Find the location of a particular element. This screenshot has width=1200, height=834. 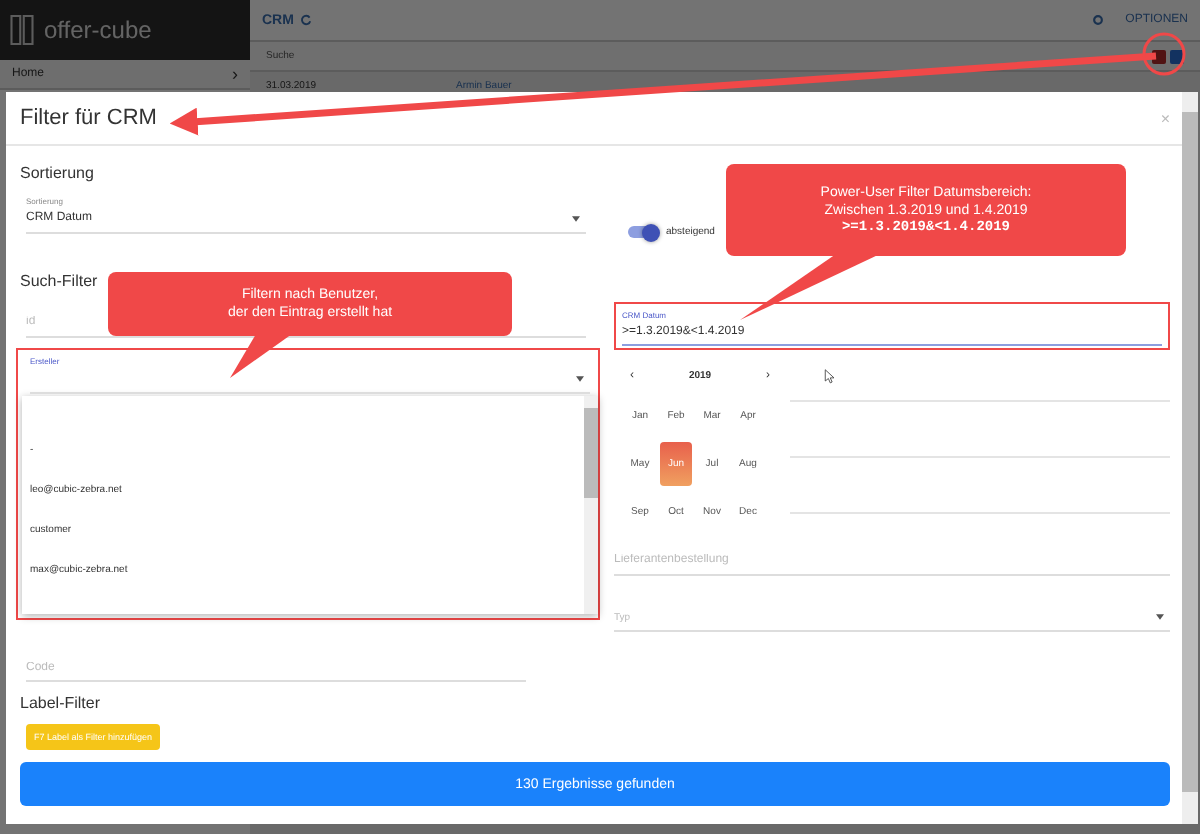

section-heading: Label-Filter is located at coordinates (60, 704).